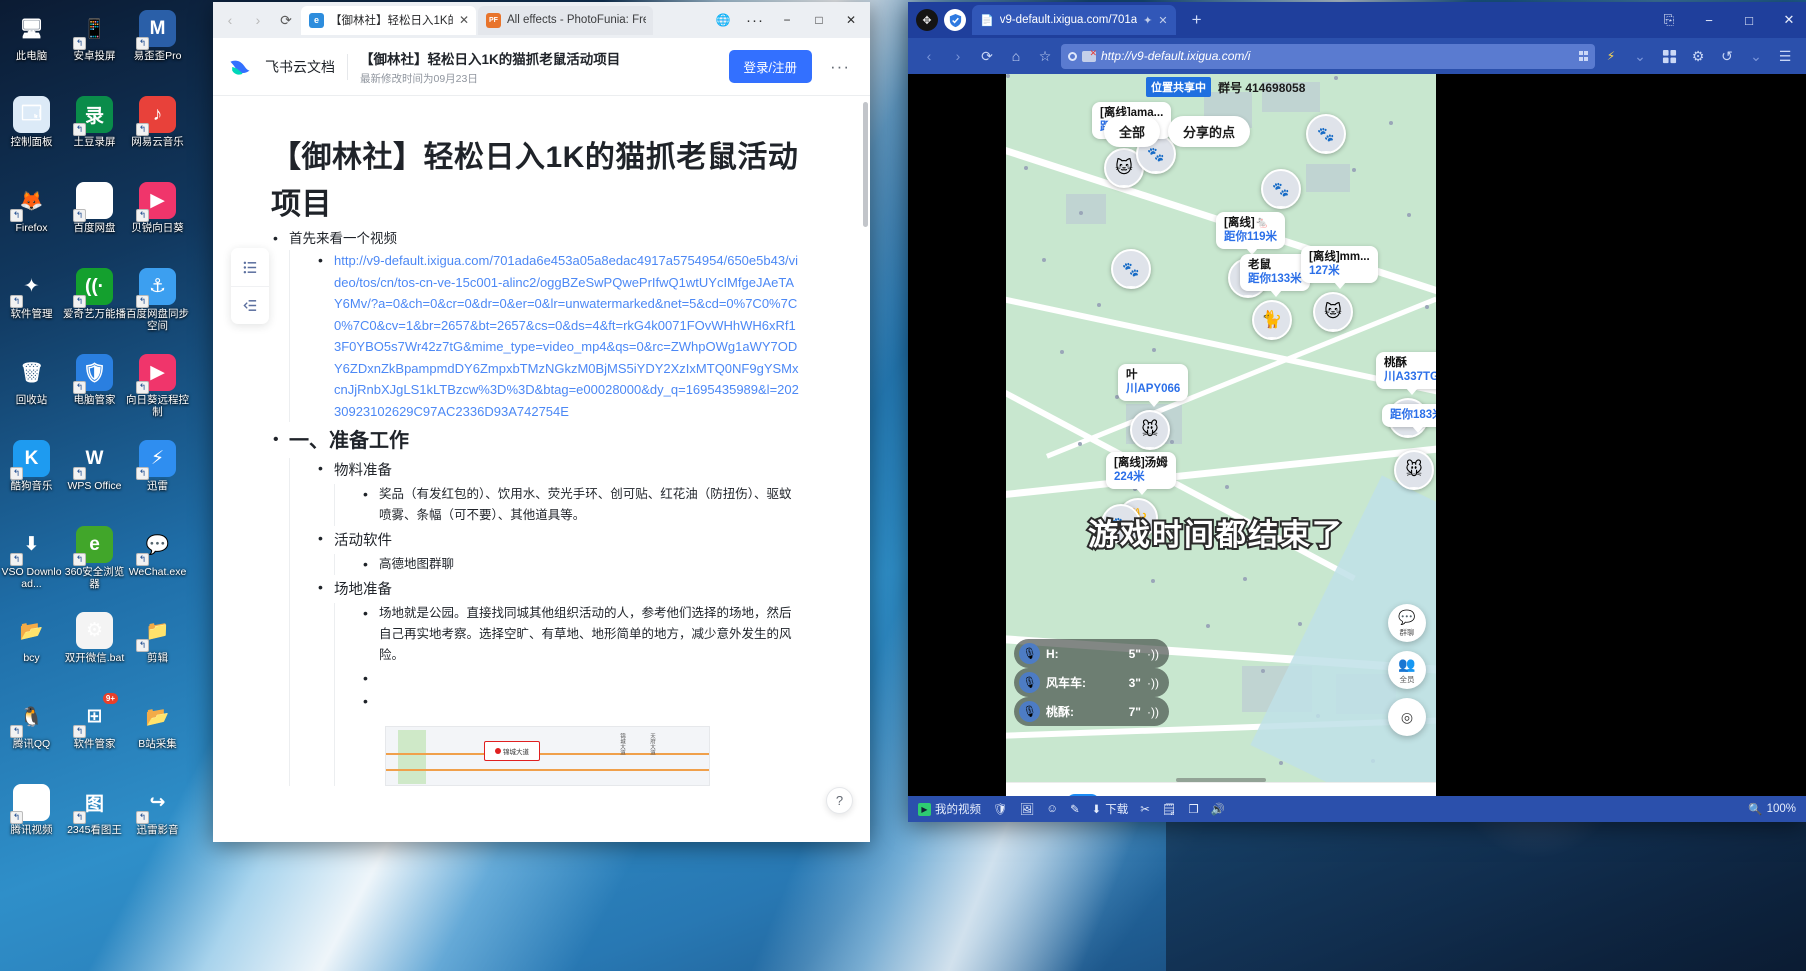 The width and height of the screenshot is (1806, 971). I want to click on tab-ixigua-video: 📄 v9-default.ixigua.com/701a ✦ ✕, so click(1074, 20).